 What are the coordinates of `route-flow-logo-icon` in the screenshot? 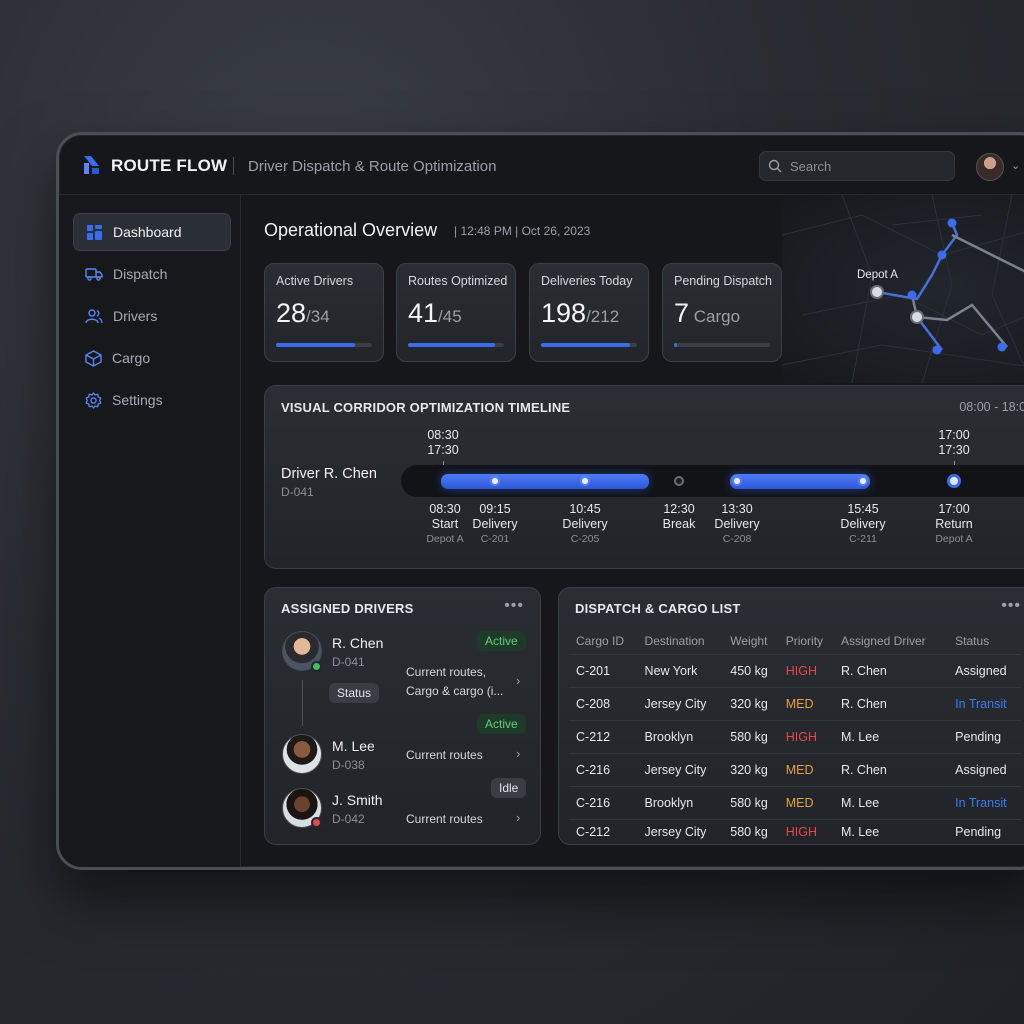 It's located at (91, 165).